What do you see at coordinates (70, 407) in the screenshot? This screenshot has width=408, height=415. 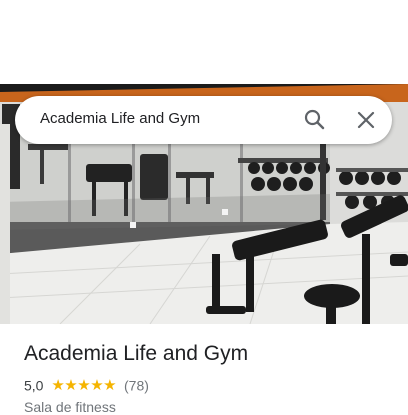 I see `place-category: Sala de fitness` at bounding box center [70, 407].